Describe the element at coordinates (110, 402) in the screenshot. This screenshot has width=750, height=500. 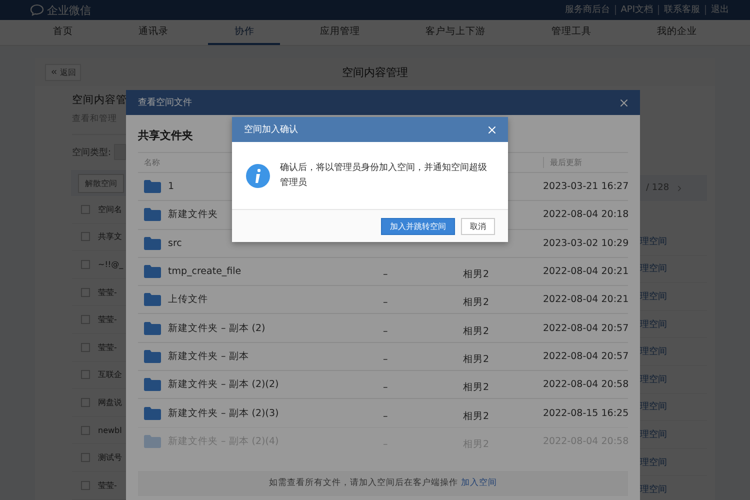
I see `table-cell: 网盘说` at that location.